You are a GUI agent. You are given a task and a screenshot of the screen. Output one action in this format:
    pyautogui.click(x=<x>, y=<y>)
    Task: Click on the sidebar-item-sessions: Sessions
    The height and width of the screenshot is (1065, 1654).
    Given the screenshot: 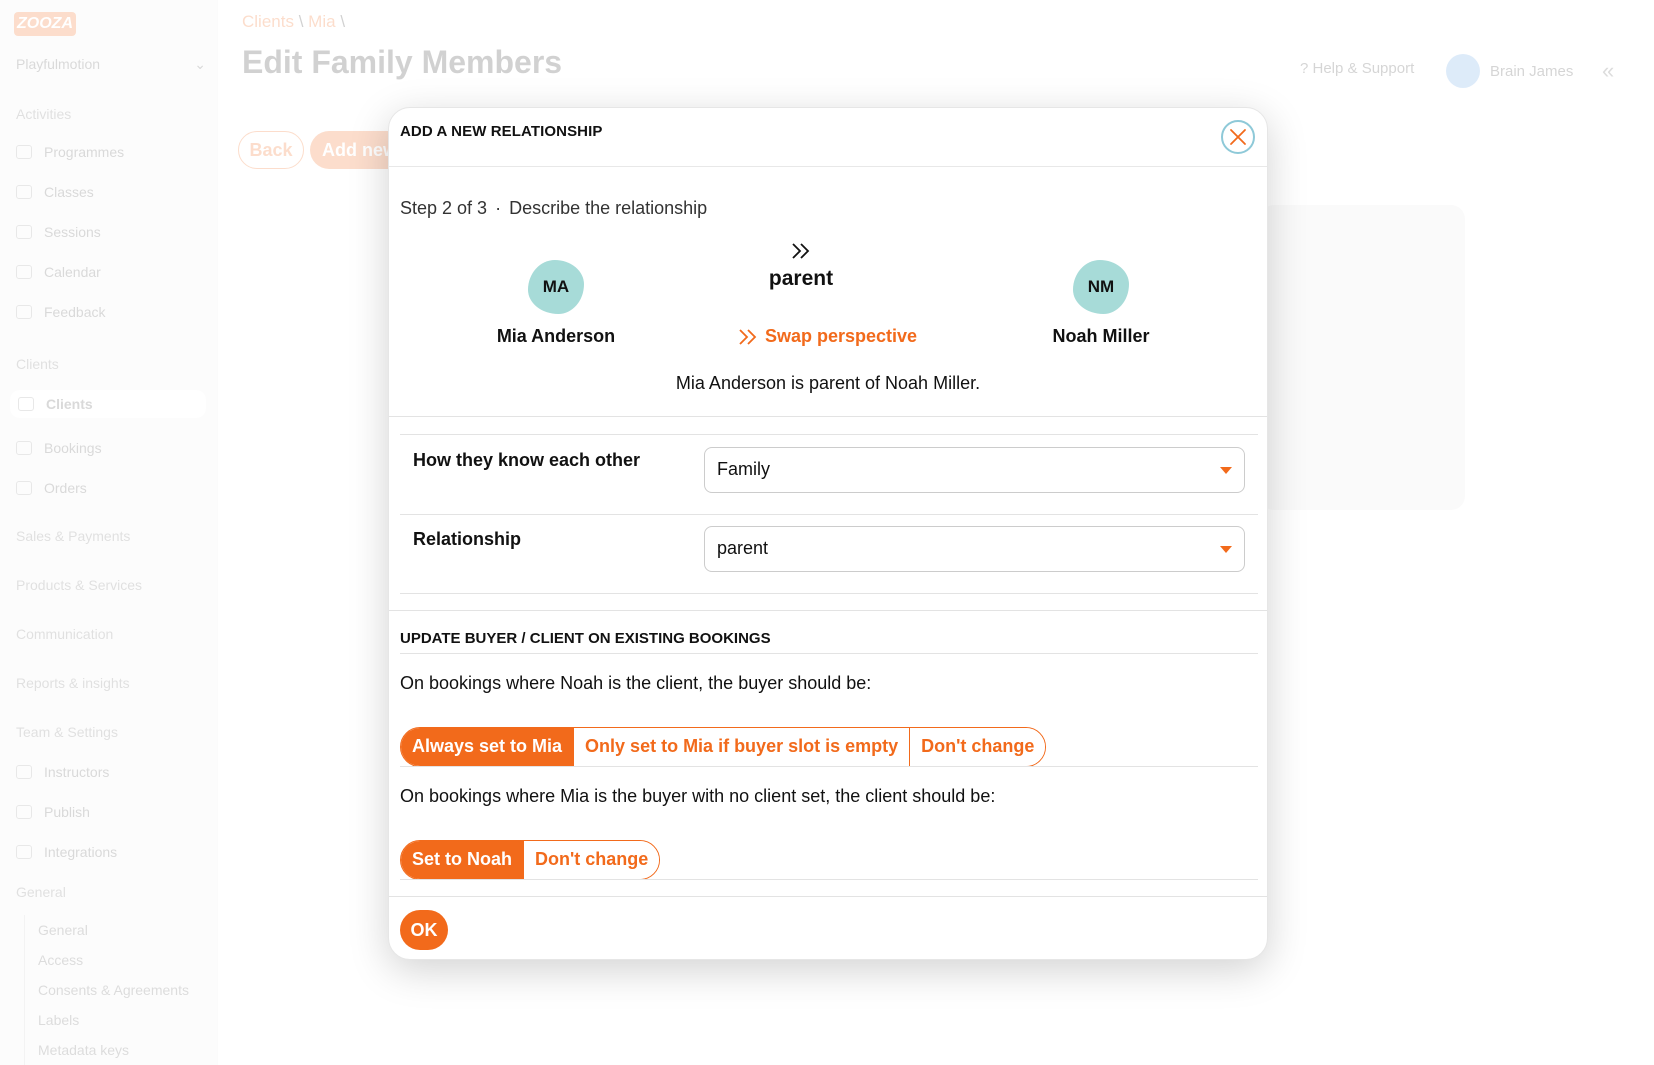 What is the action you would take?
    pyautogui.click(x=58, y=232)
    